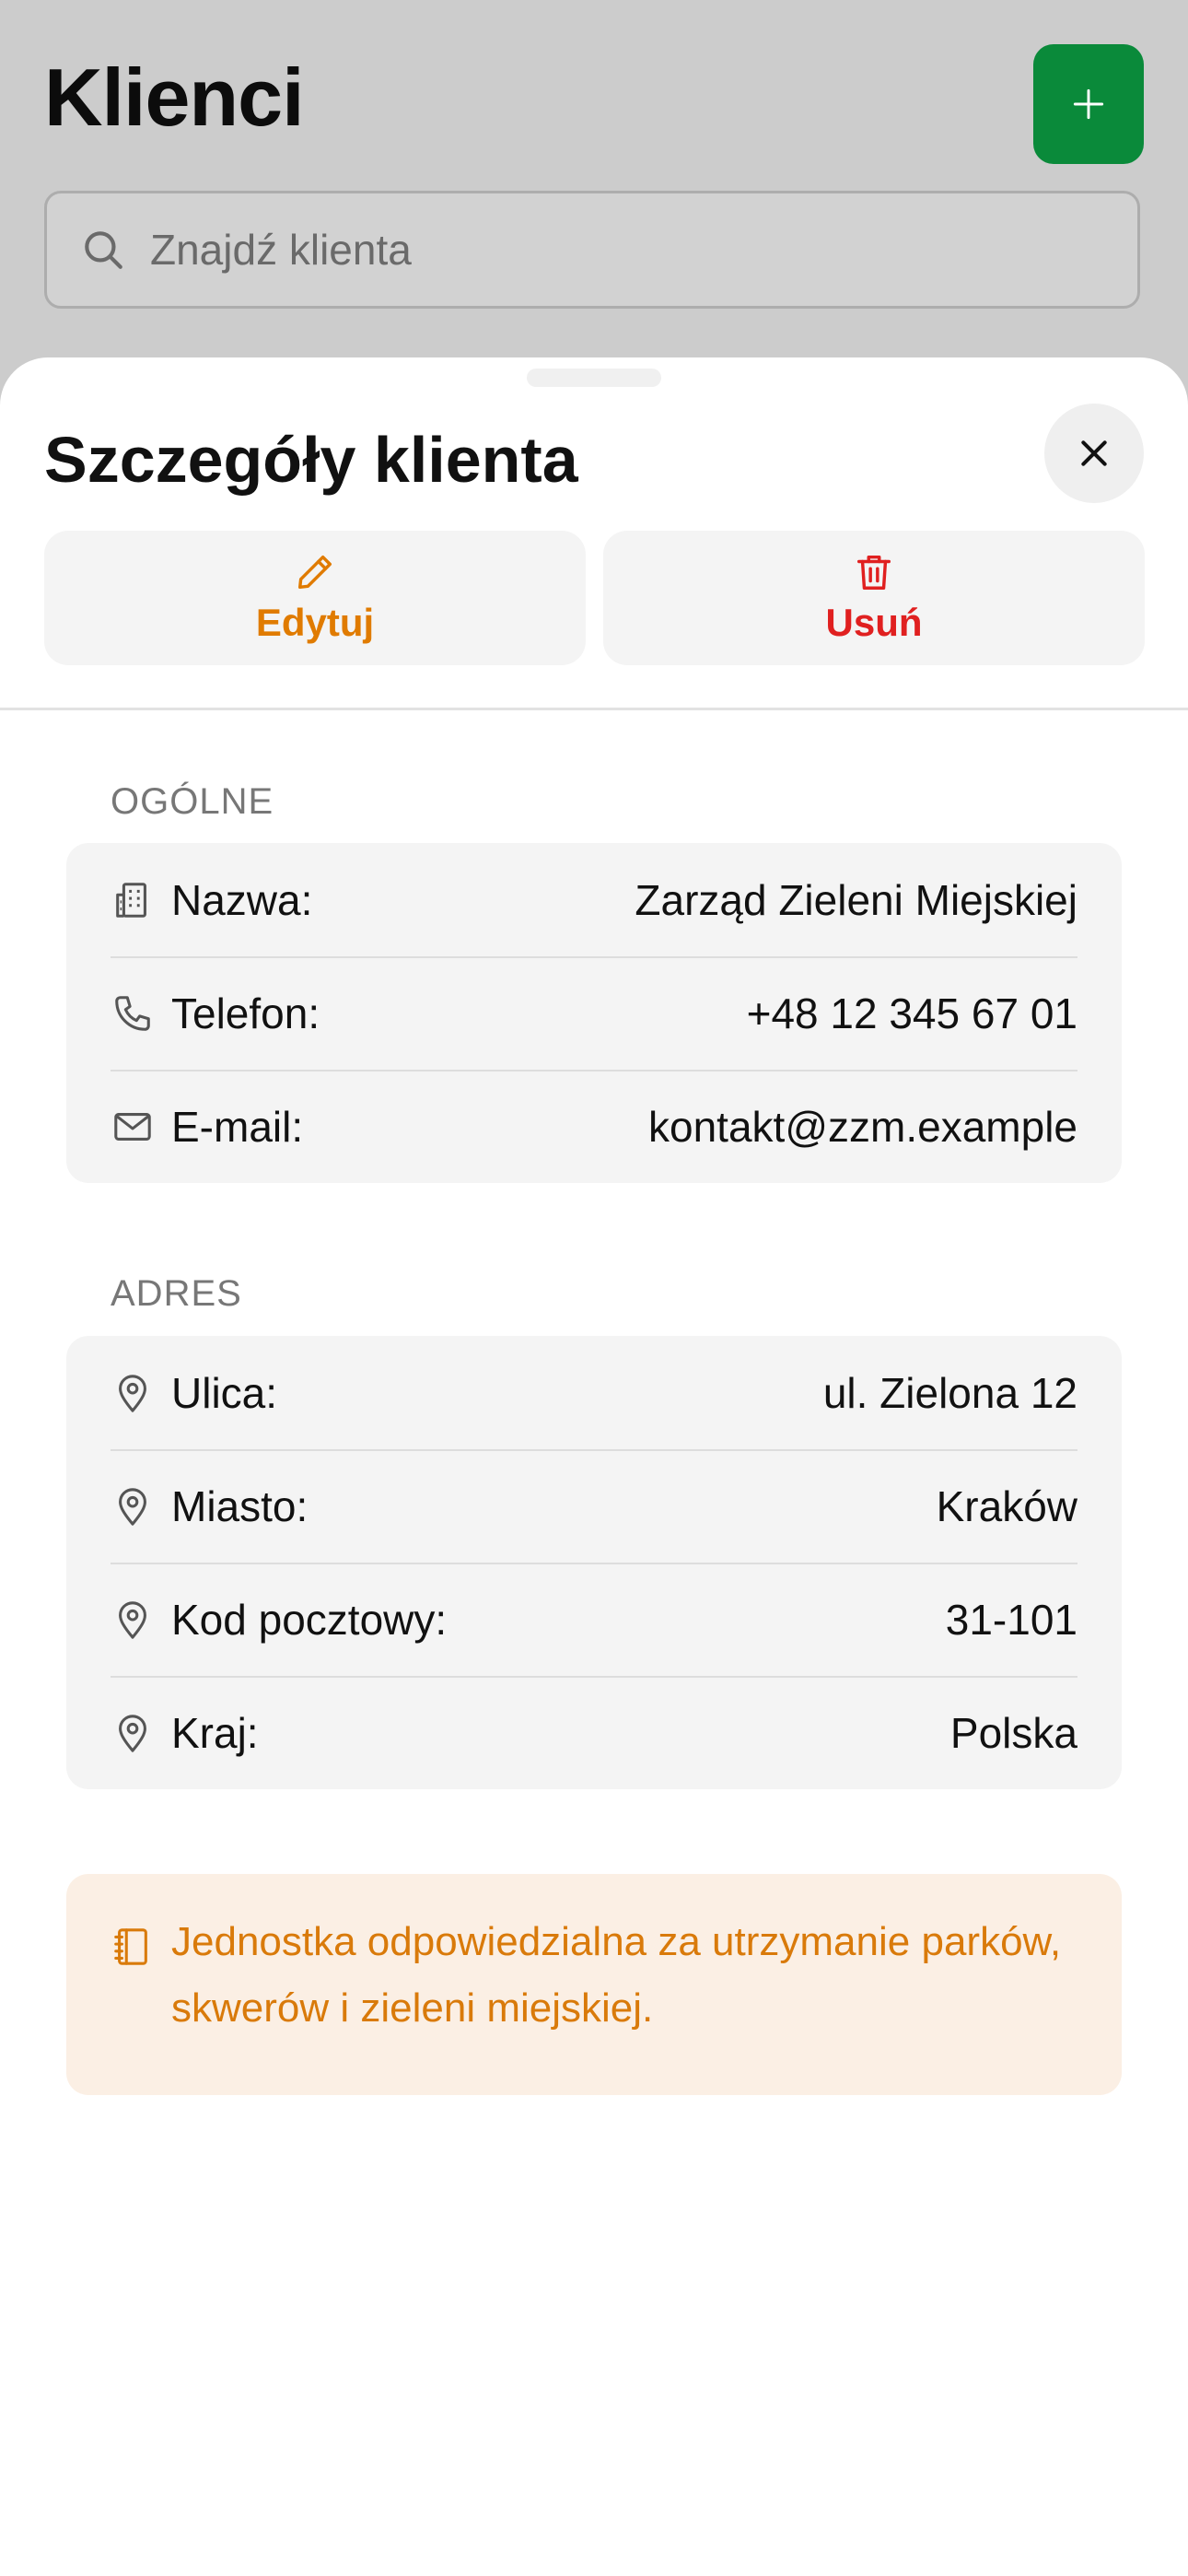  Describe the element at coordinates (133, 1127) in the screenshot. I see `mail-icon` at that location.